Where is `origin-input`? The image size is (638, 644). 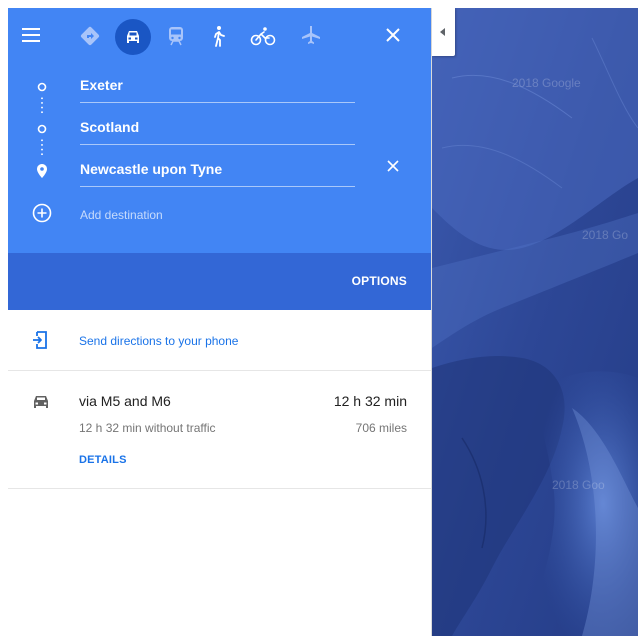
origin-input is located at coordinates (210, 85).